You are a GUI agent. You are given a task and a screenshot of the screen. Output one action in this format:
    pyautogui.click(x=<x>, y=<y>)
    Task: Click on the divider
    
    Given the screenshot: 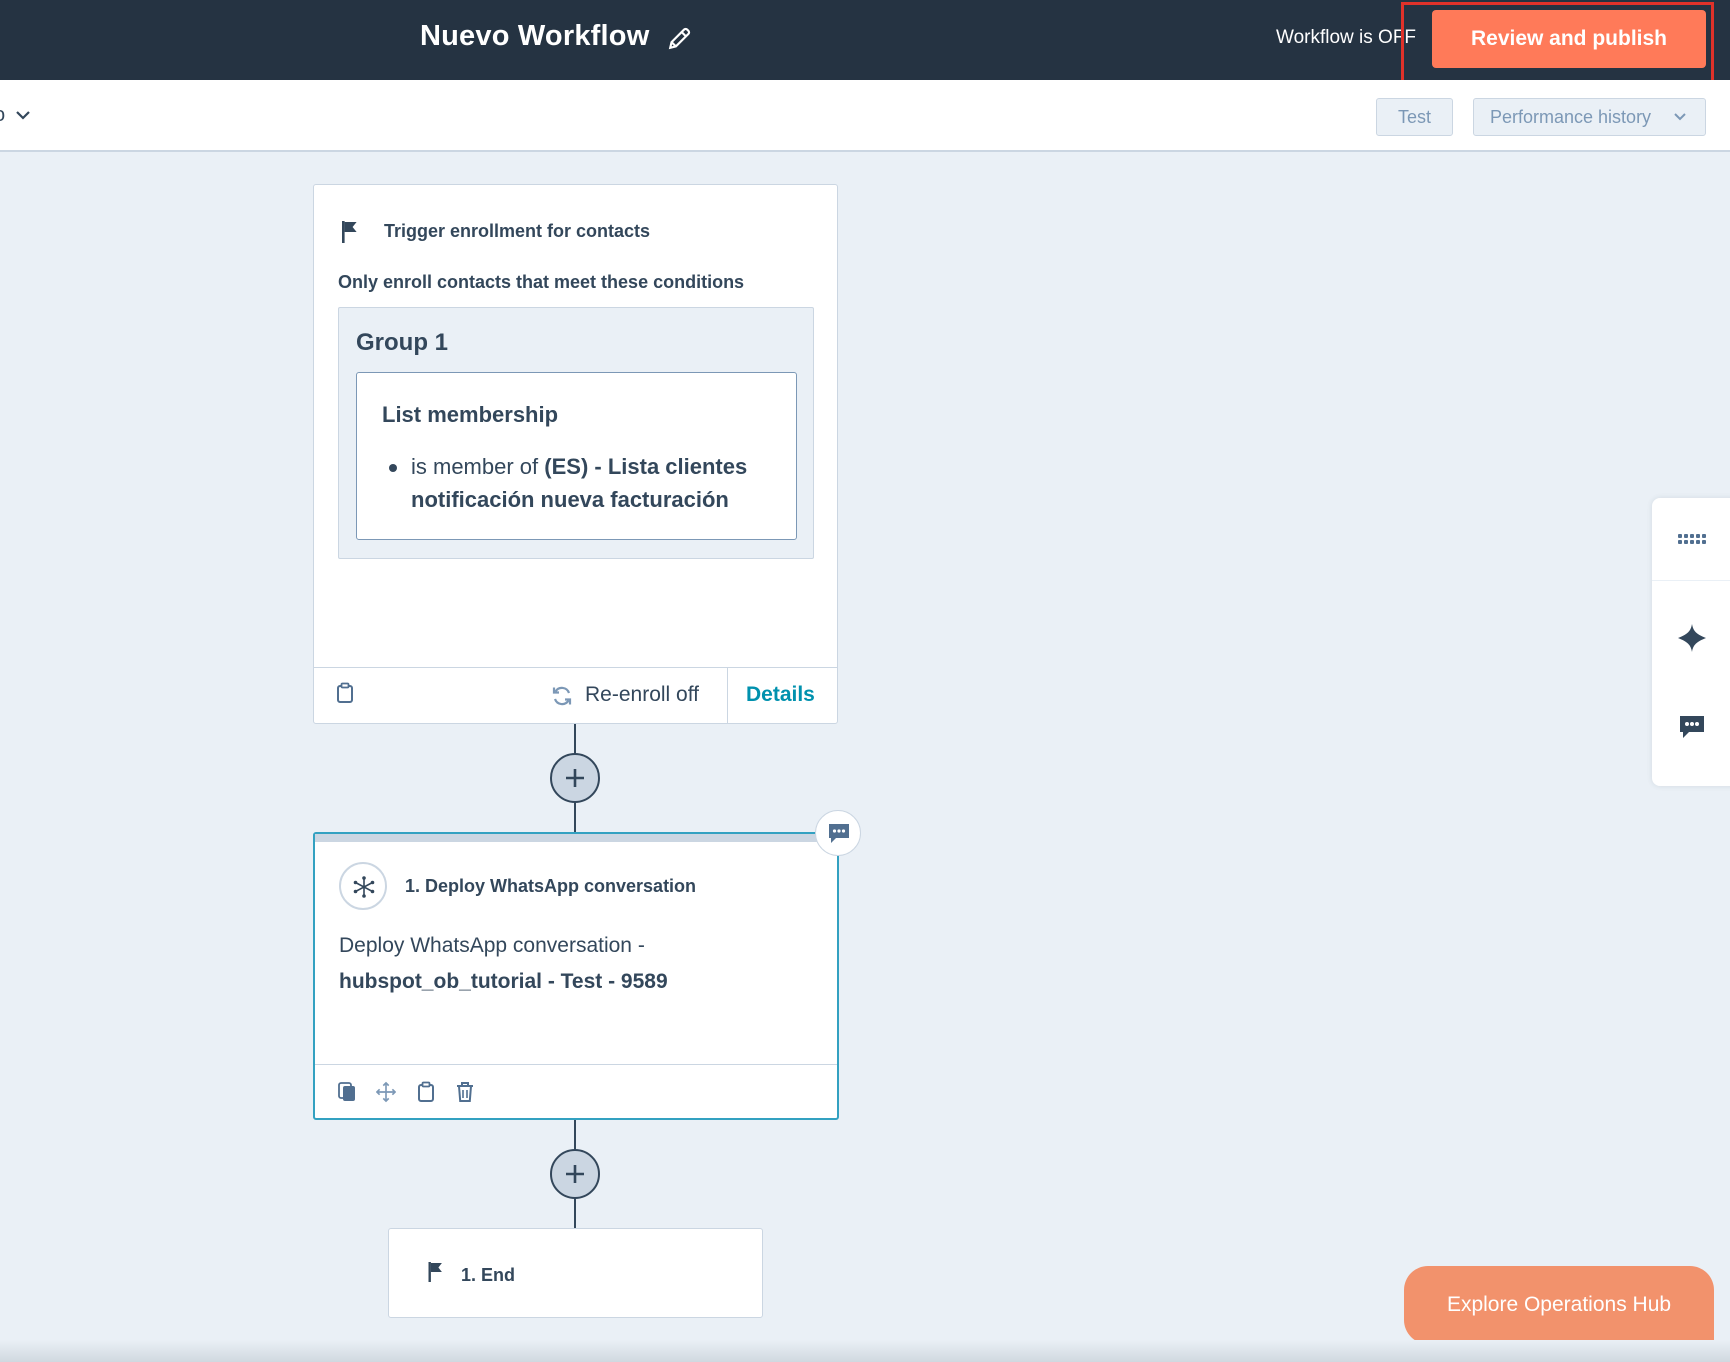 What is the action you would take?
    pyautogui.click(x=1691, y=580)
    